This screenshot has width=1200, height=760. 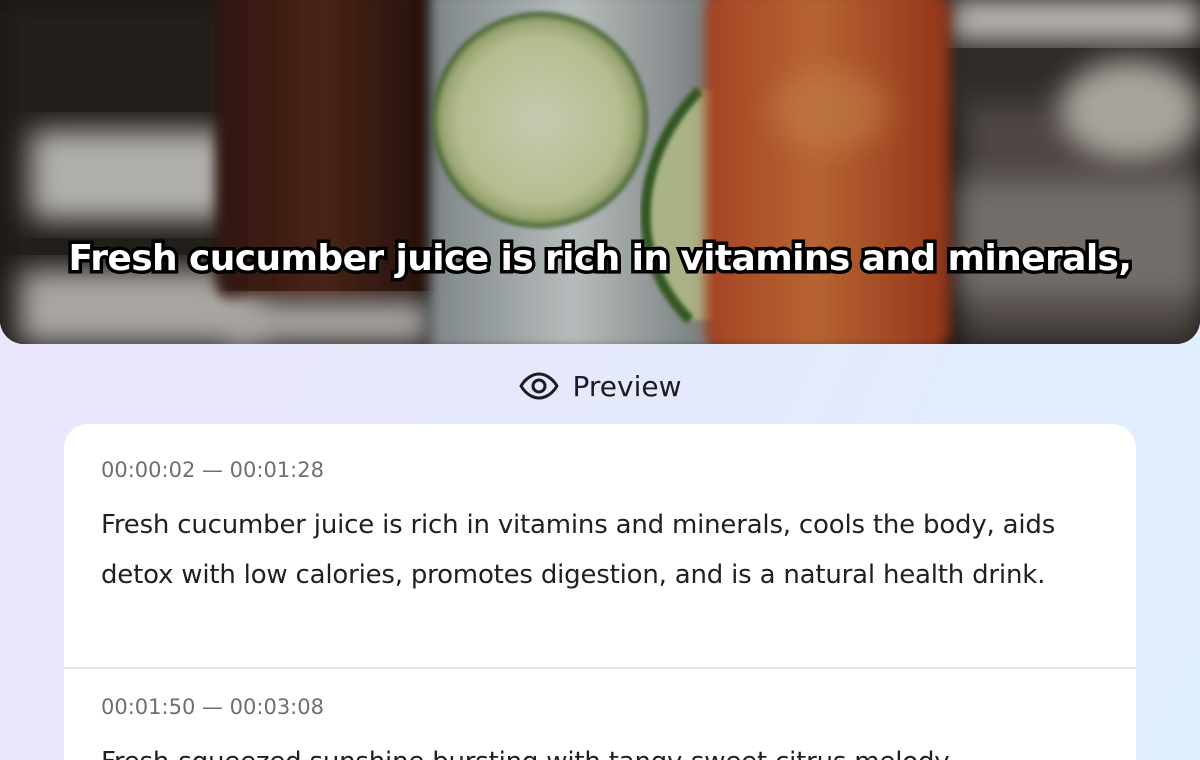 I want to click on preview-header: Preview, so click(x=600, y=386).